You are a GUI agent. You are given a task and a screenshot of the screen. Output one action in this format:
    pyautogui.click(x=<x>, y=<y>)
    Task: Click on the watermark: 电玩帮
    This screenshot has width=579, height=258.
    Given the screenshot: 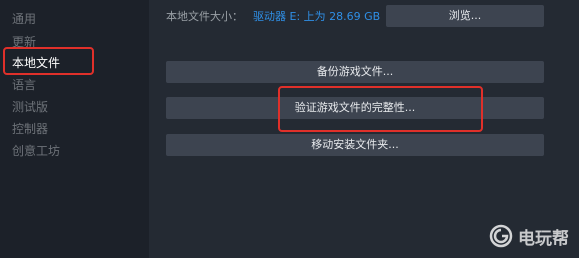 What is the action you would take?
    pyautogui.click(x=528, y=236)
    